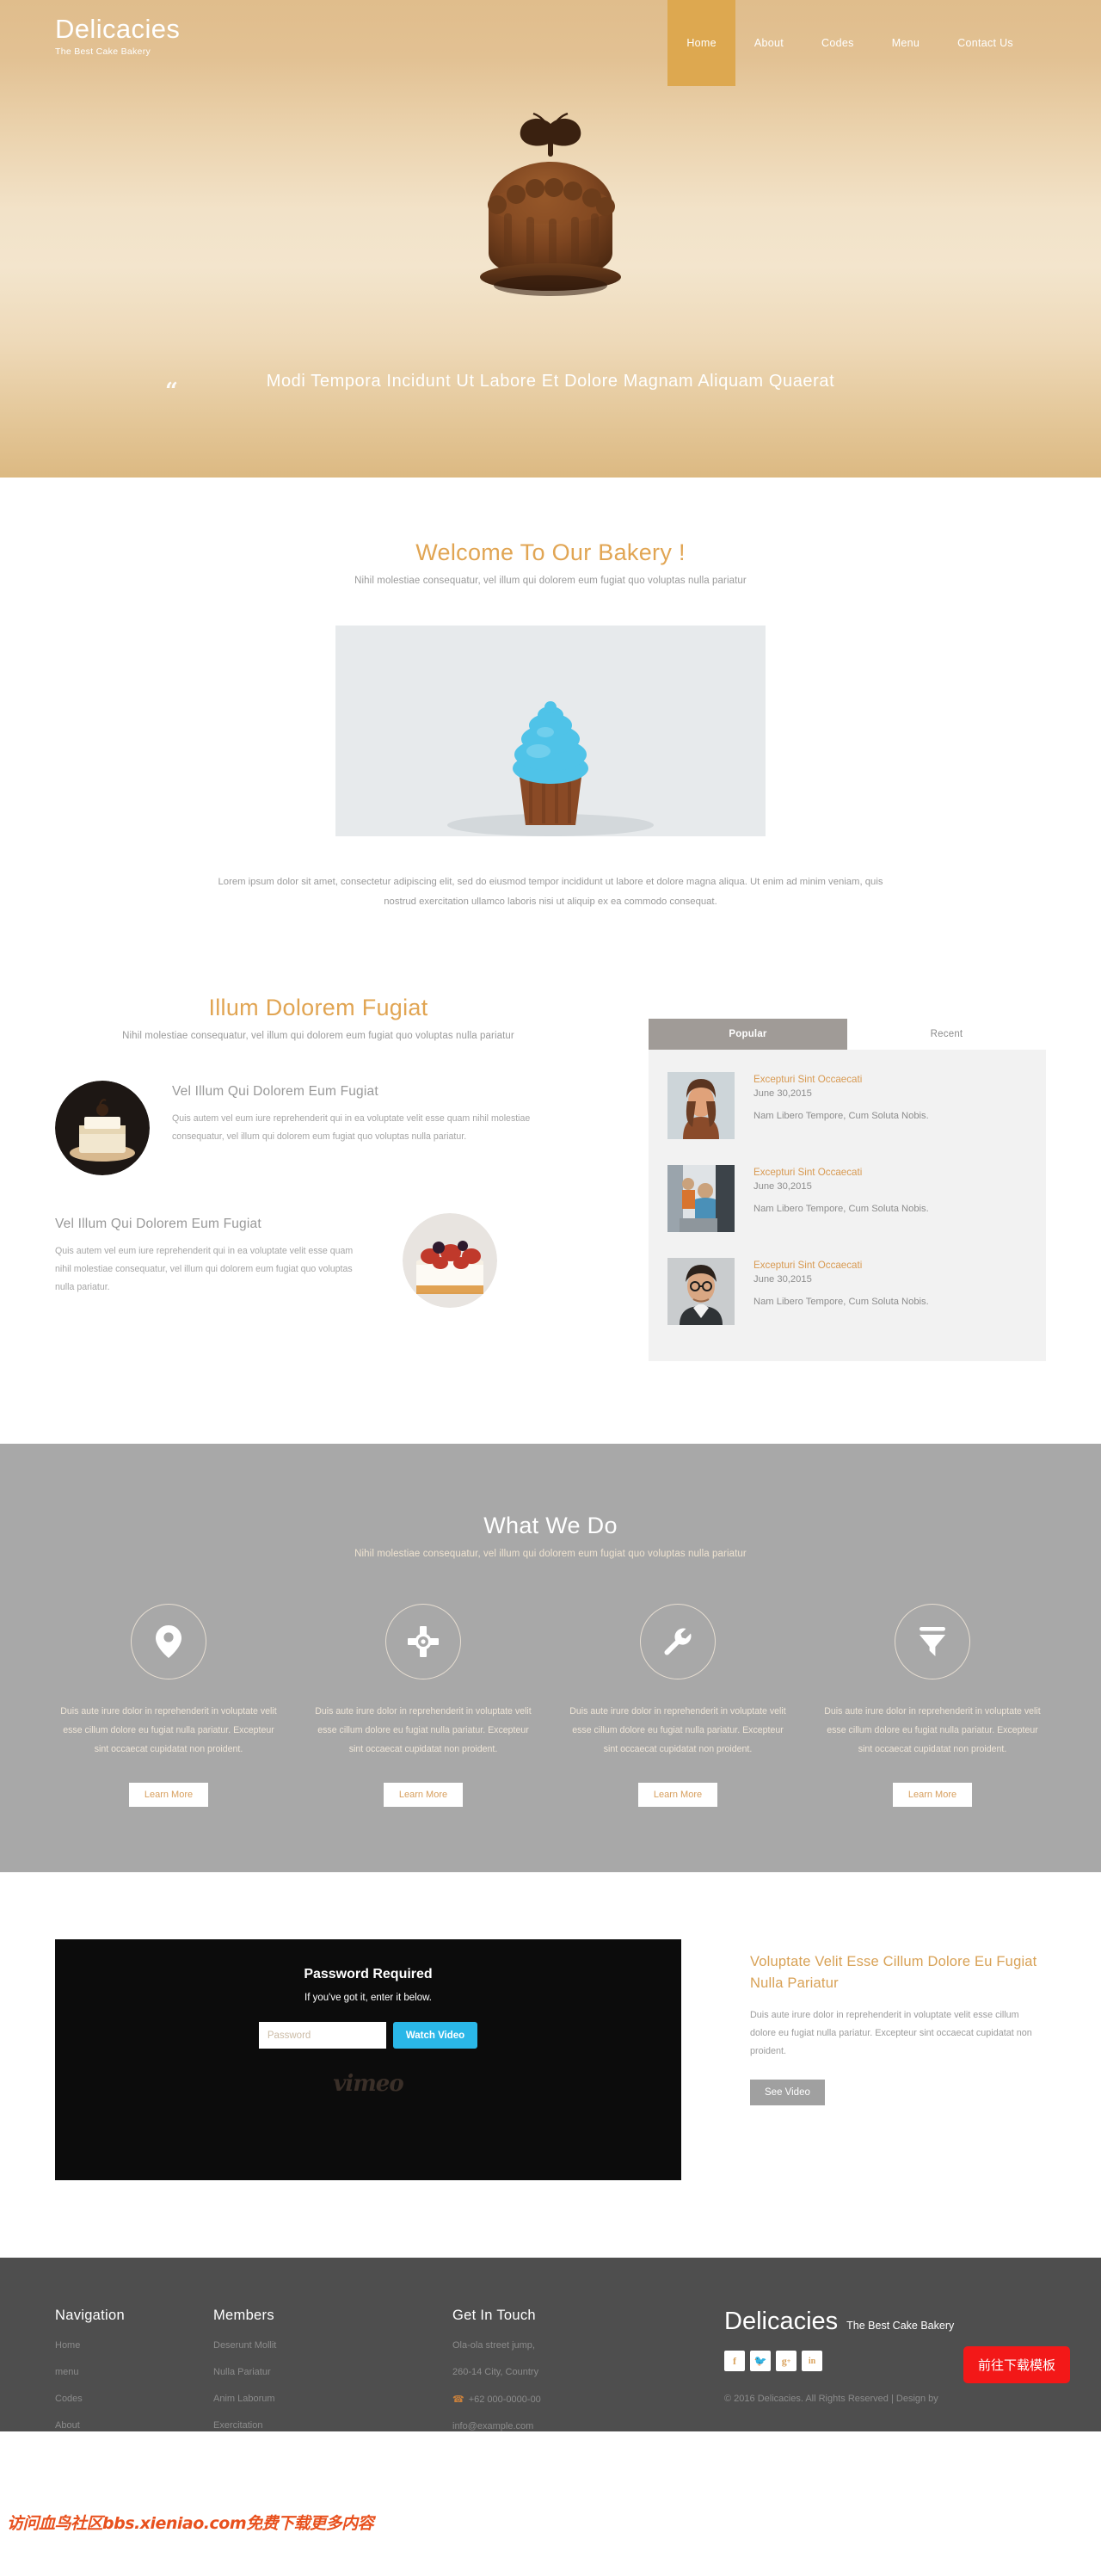 Image resolution: width=1101 pixels, height=2576 pixels. I want to click on footer-navigation-column: Navigation Home menu Codes About, so click(134, 2369).